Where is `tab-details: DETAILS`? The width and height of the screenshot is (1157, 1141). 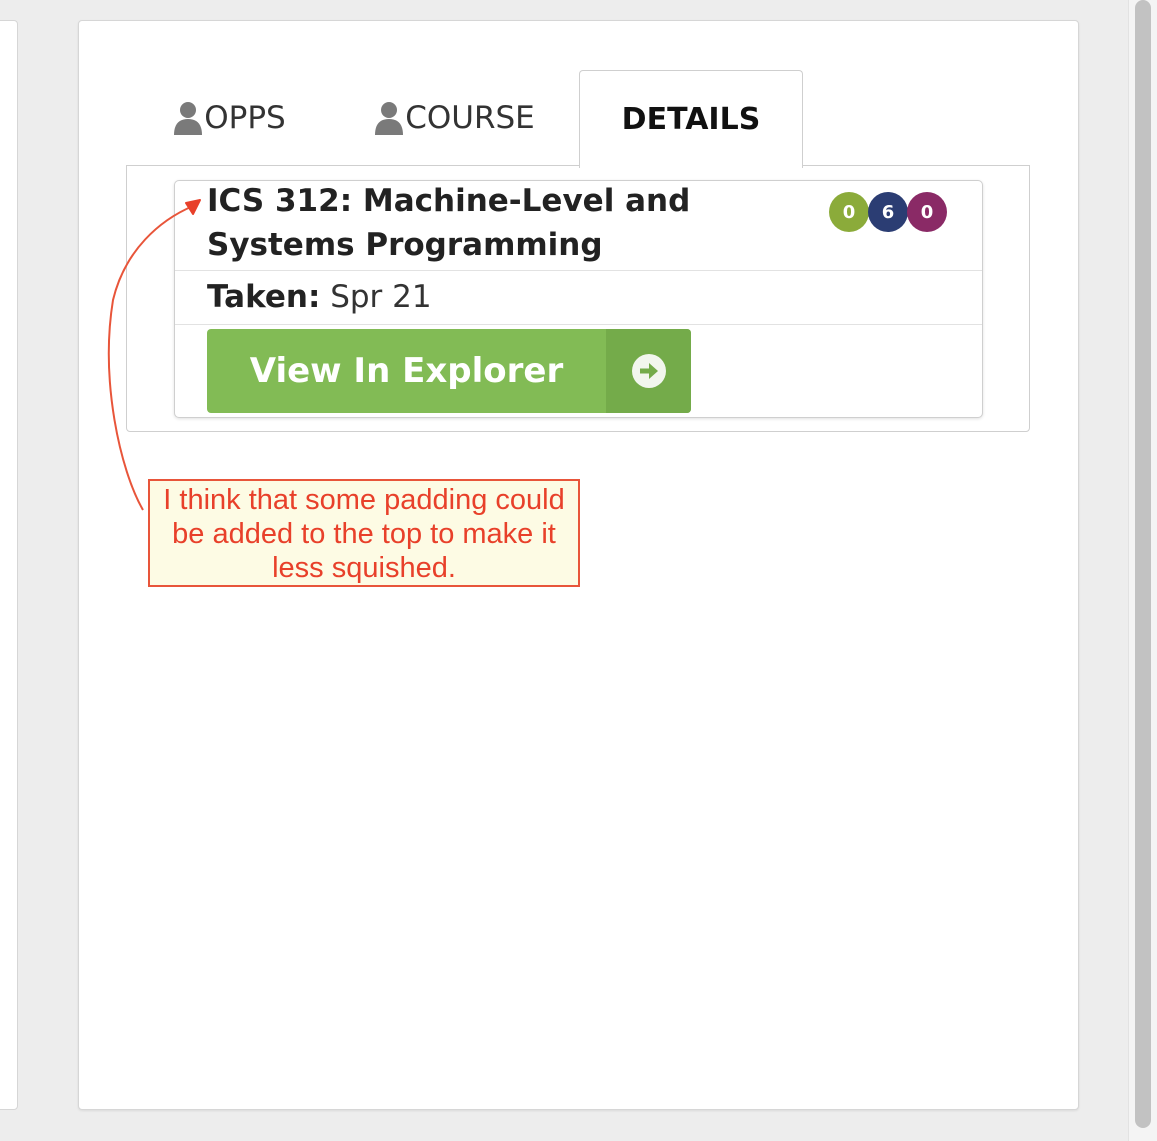
tab-details: DETAILS is located at coordinates (691, 119).